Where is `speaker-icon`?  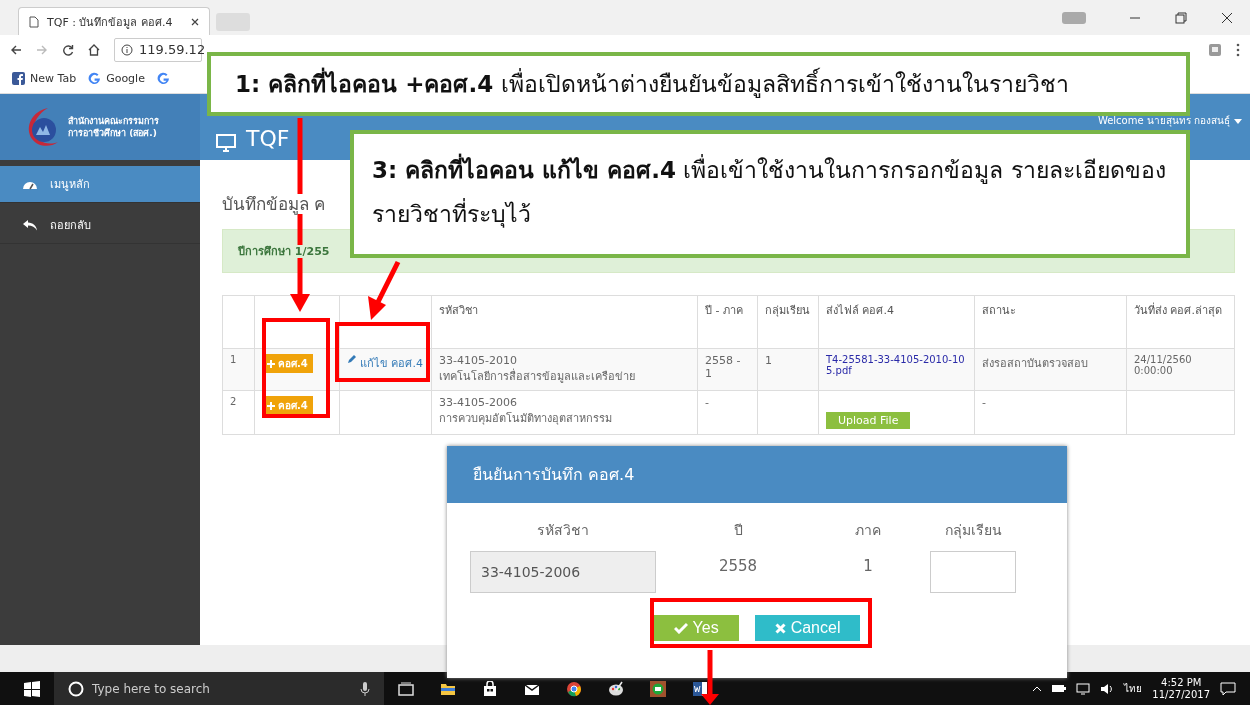 speaker-icon is located at coordinates (1107, 688).